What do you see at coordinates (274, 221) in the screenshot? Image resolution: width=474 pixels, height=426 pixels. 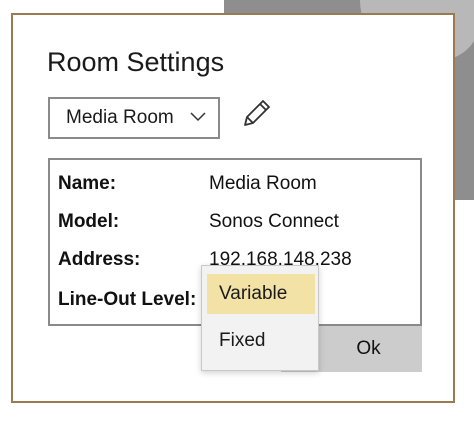 I see `model-value: Sonos Connect` at bounding box center [274, 221].